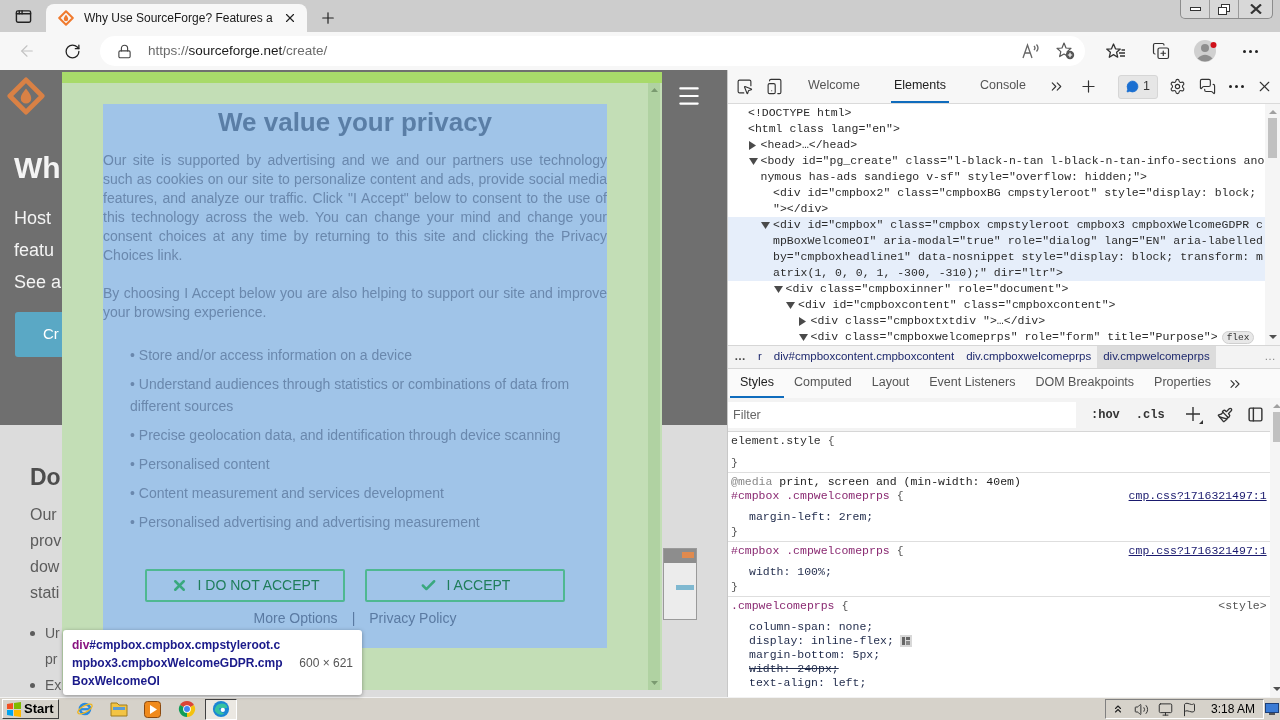 The height and width of the screenshot is (720, 1280). I want to click on windows-flag-icon, so click(14, 709).